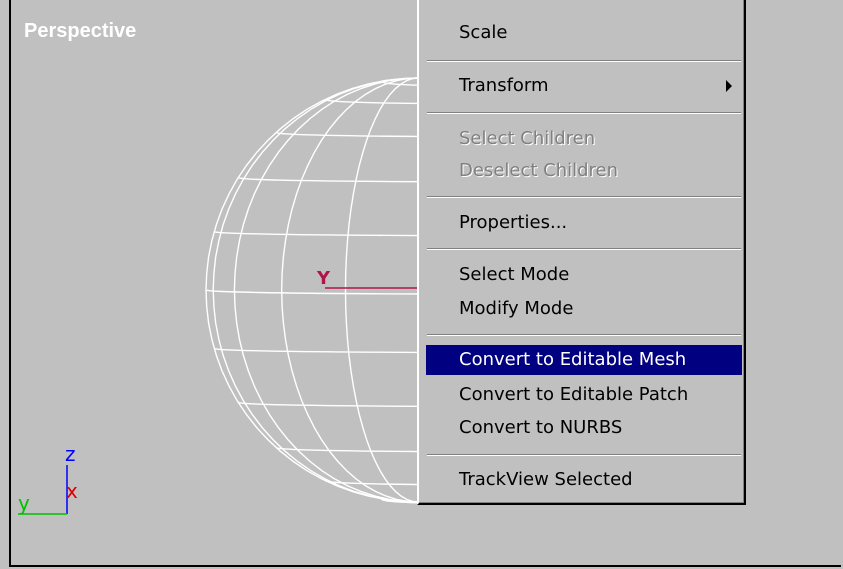 This screenshot has height=569, width=843. I want to click on menu-item-scale: Scale, so click(584, 33).